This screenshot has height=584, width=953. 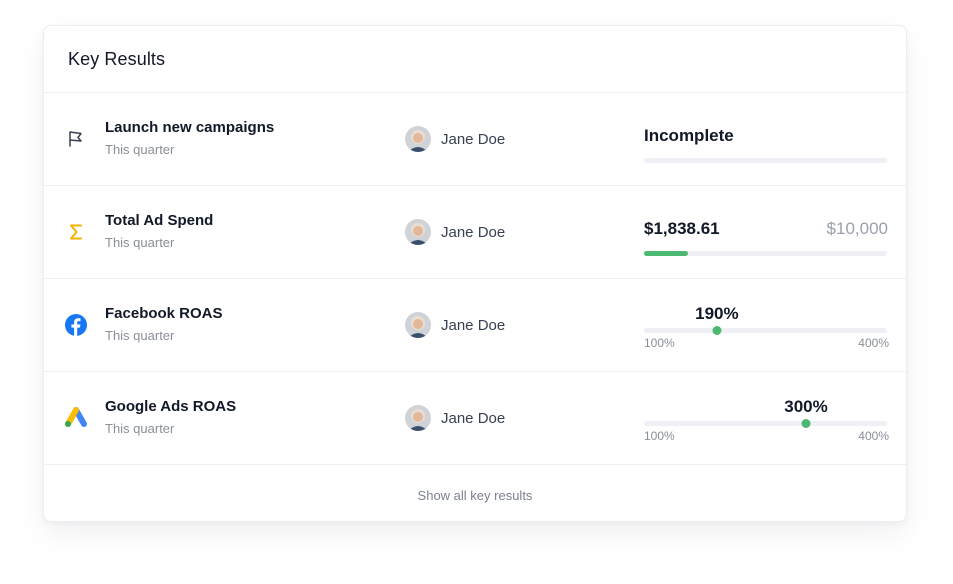 I want to click on key-result-title: Google Ads ROAS, so click(x=170, y=406).